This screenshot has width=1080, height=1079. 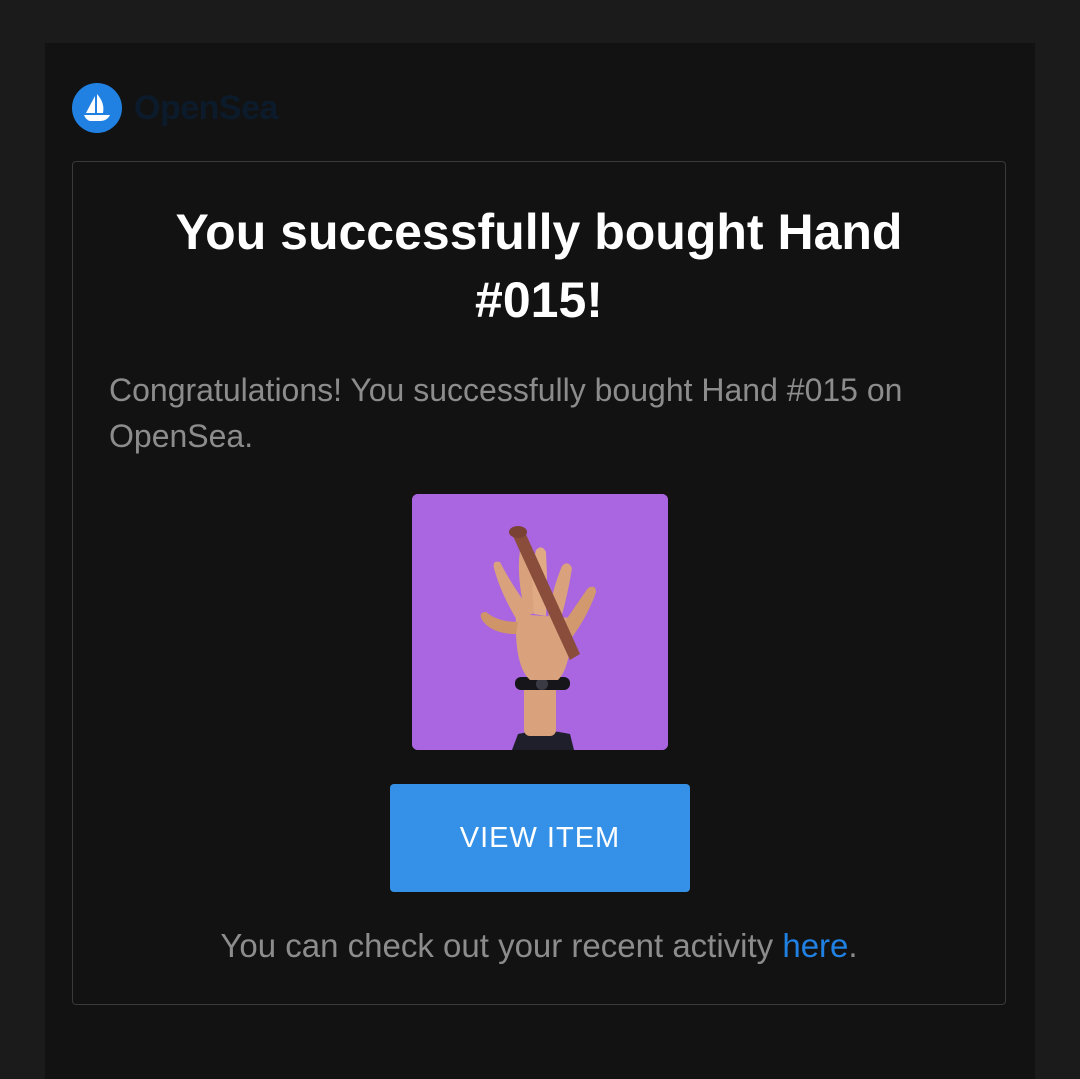 I want to click on recent-activity-suffix: ., so click(x=853, y=945).